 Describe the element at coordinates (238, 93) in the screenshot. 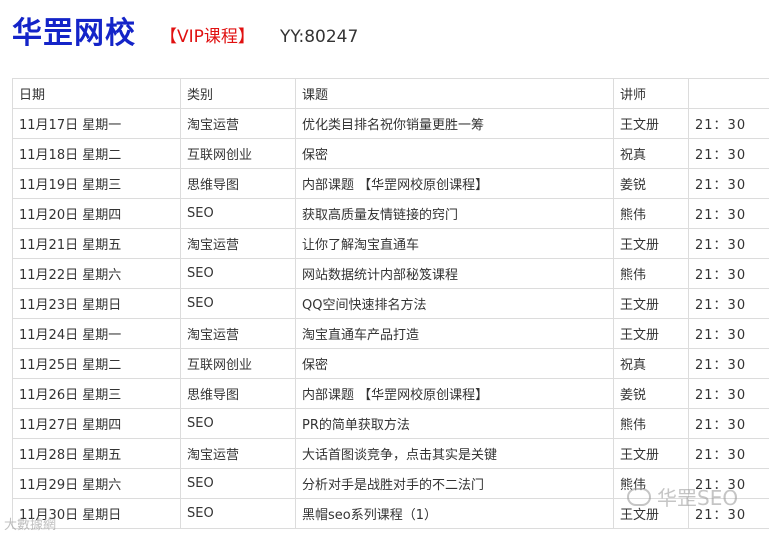

I see `column-header-category: 类别` at that location.